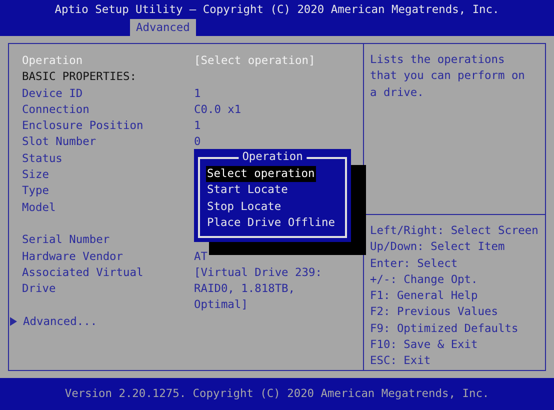  What do you see at coordinates (73, 256) in the screenshot?
I see `property-label: Hardware Vendor` at bounding box center [73, 256].